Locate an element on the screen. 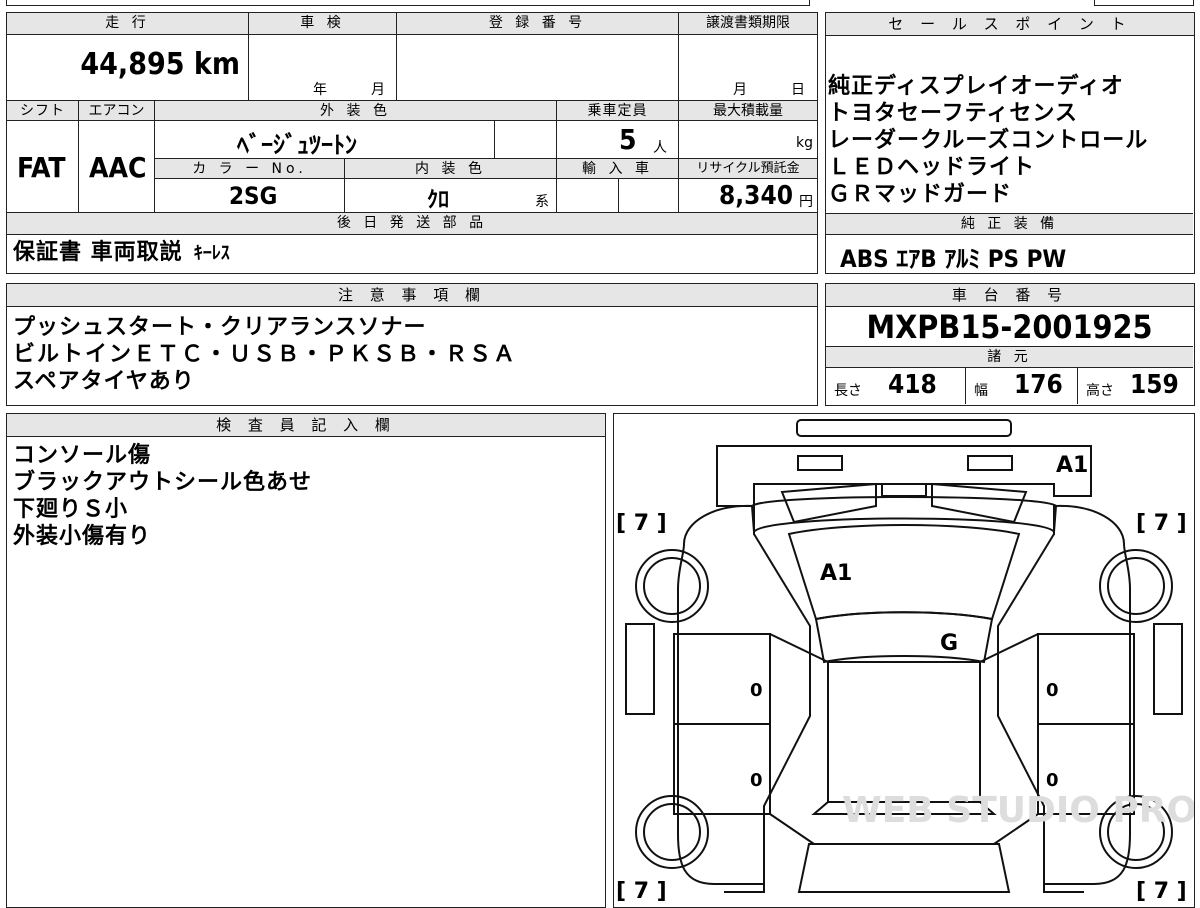 The width and height of the screenshot is (1200, 908). import-cell-a is located at coordinates (588, 196).